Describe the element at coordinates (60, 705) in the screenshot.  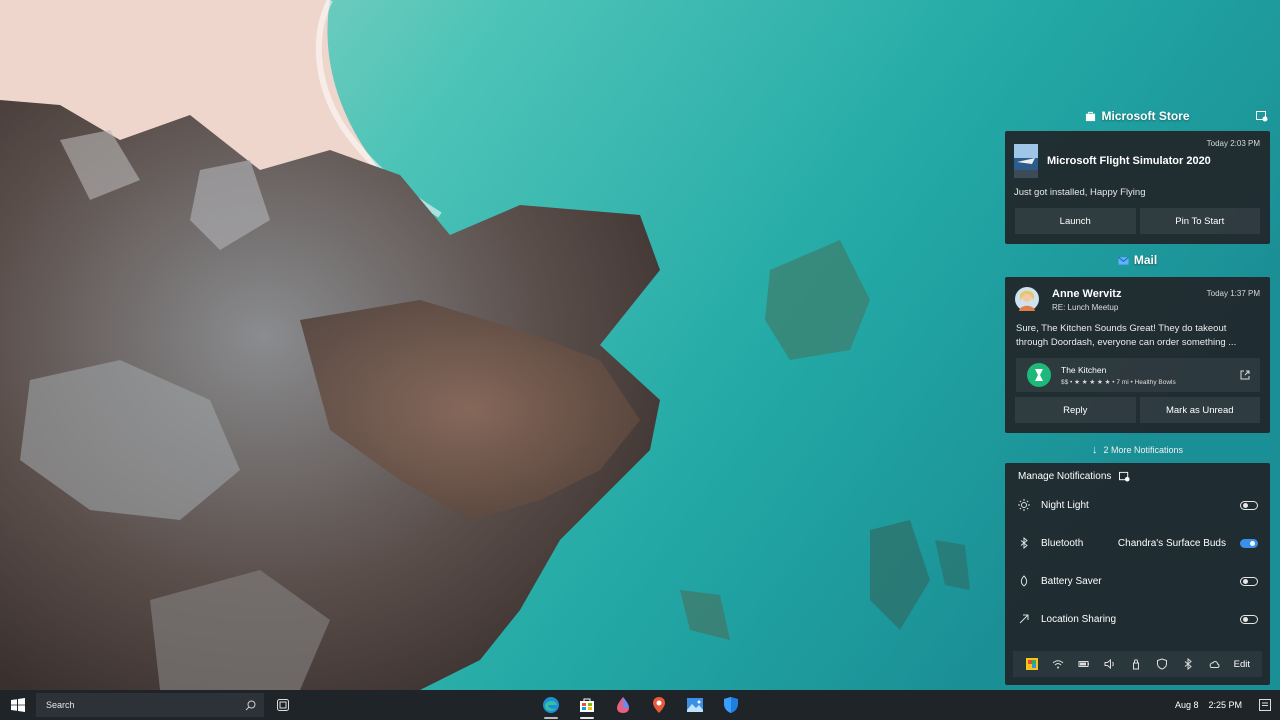
I see `search-placeholder: Search` at that location.